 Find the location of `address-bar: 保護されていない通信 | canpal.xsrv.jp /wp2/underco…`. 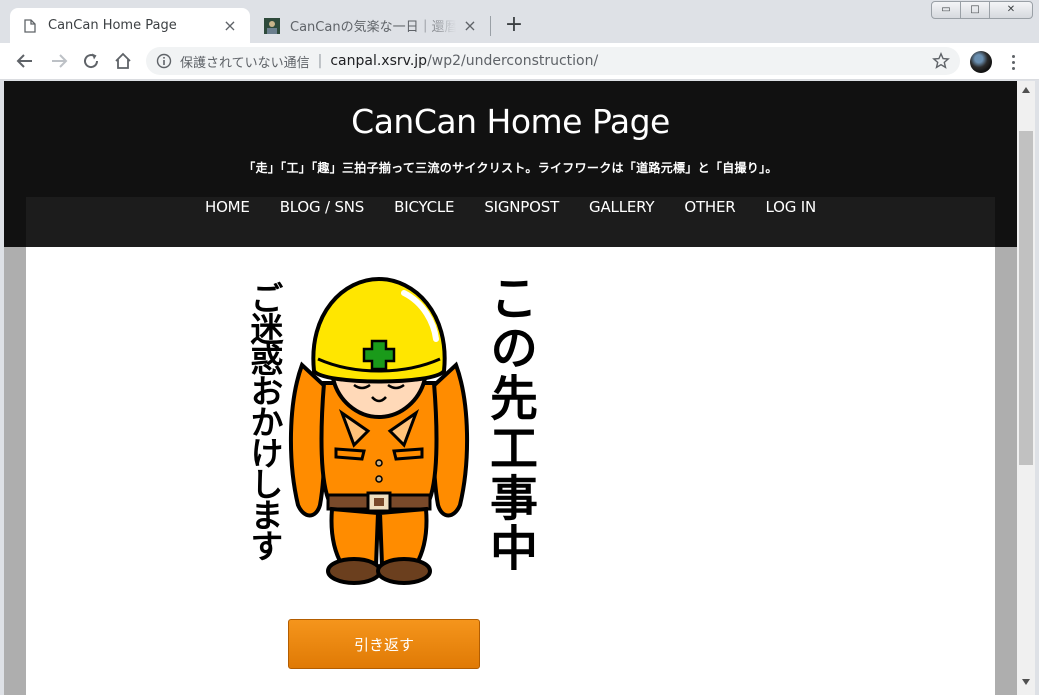

address-bar: 保護されていない通信 | canpal.xsrv.jp /wp2/underco… is located at coordinates (553, 61).